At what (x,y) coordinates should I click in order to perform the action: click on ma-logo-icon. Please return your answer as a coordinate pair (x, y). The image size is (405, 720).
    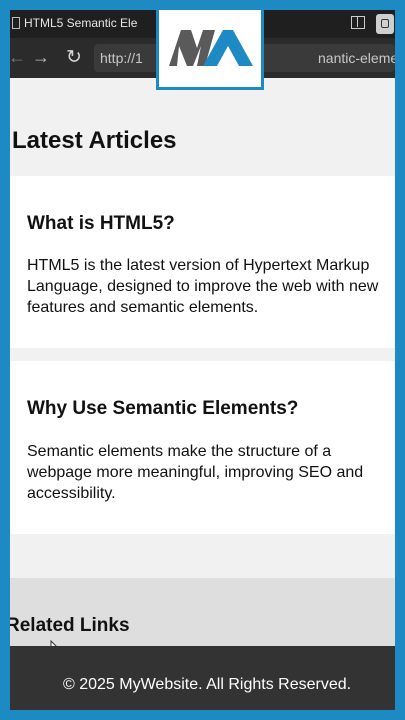
    Looking at the image, I should click on (211, 48).